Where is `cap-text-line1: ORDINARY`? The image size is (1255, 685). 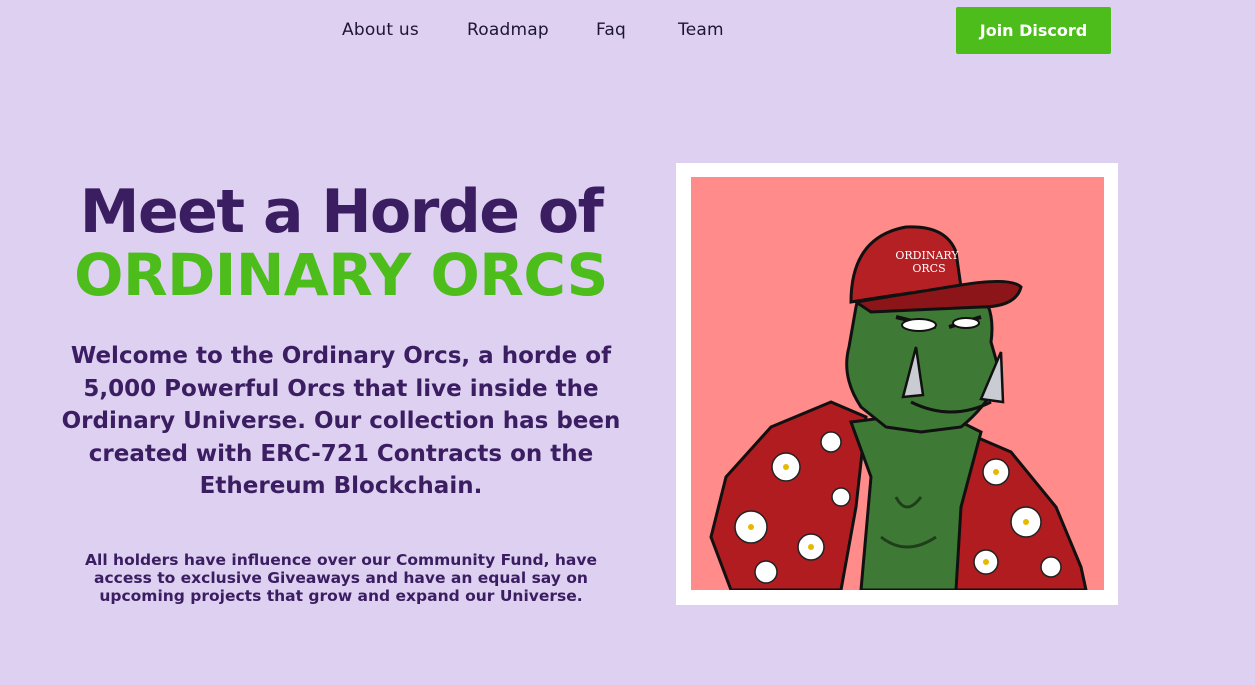 cap-text-line1: ORDINARY is located at coordinates (927, 255).